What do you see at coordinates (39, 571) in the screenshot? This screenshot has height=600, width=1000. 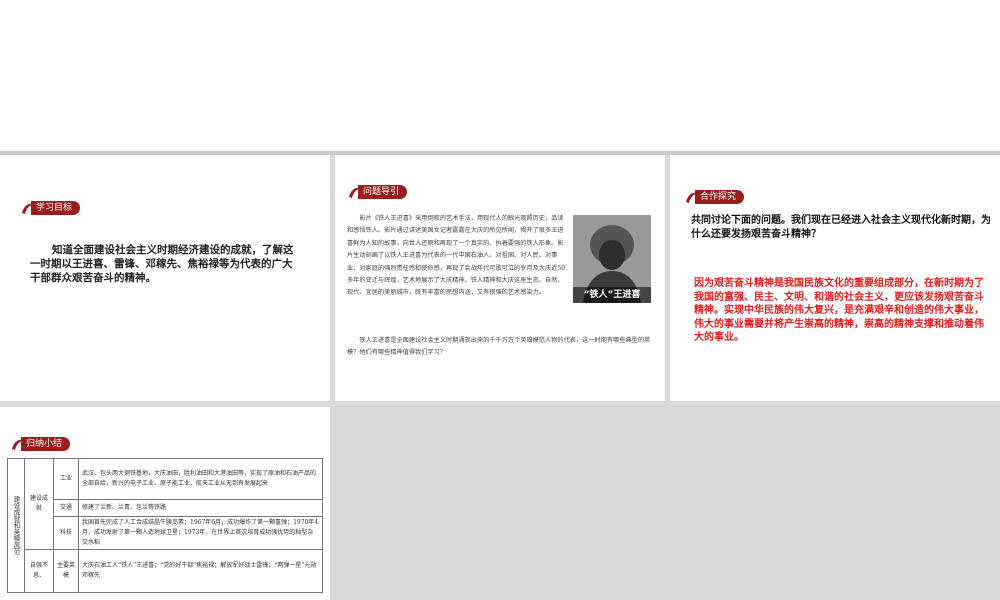 I see `group-label: 自强不息、` at bounding box center [39, 571].